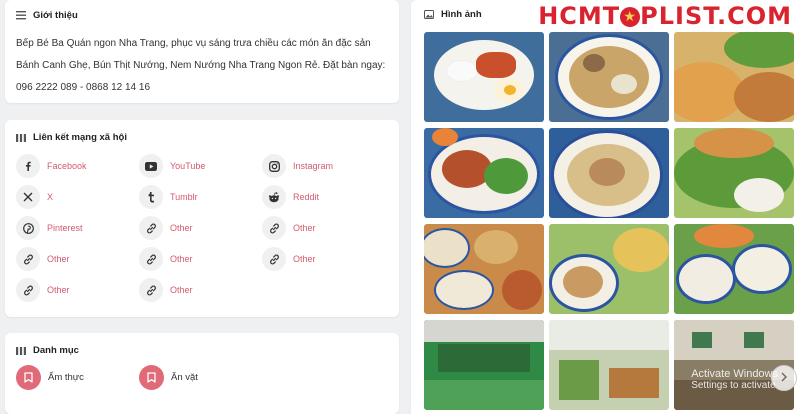 This screenshot has width=800, height=414. What do you see at coordinates (80, 137) in the screenshot?
I see `social-title: Liên kết mạng xã hội` at bounding box center [80, 137].